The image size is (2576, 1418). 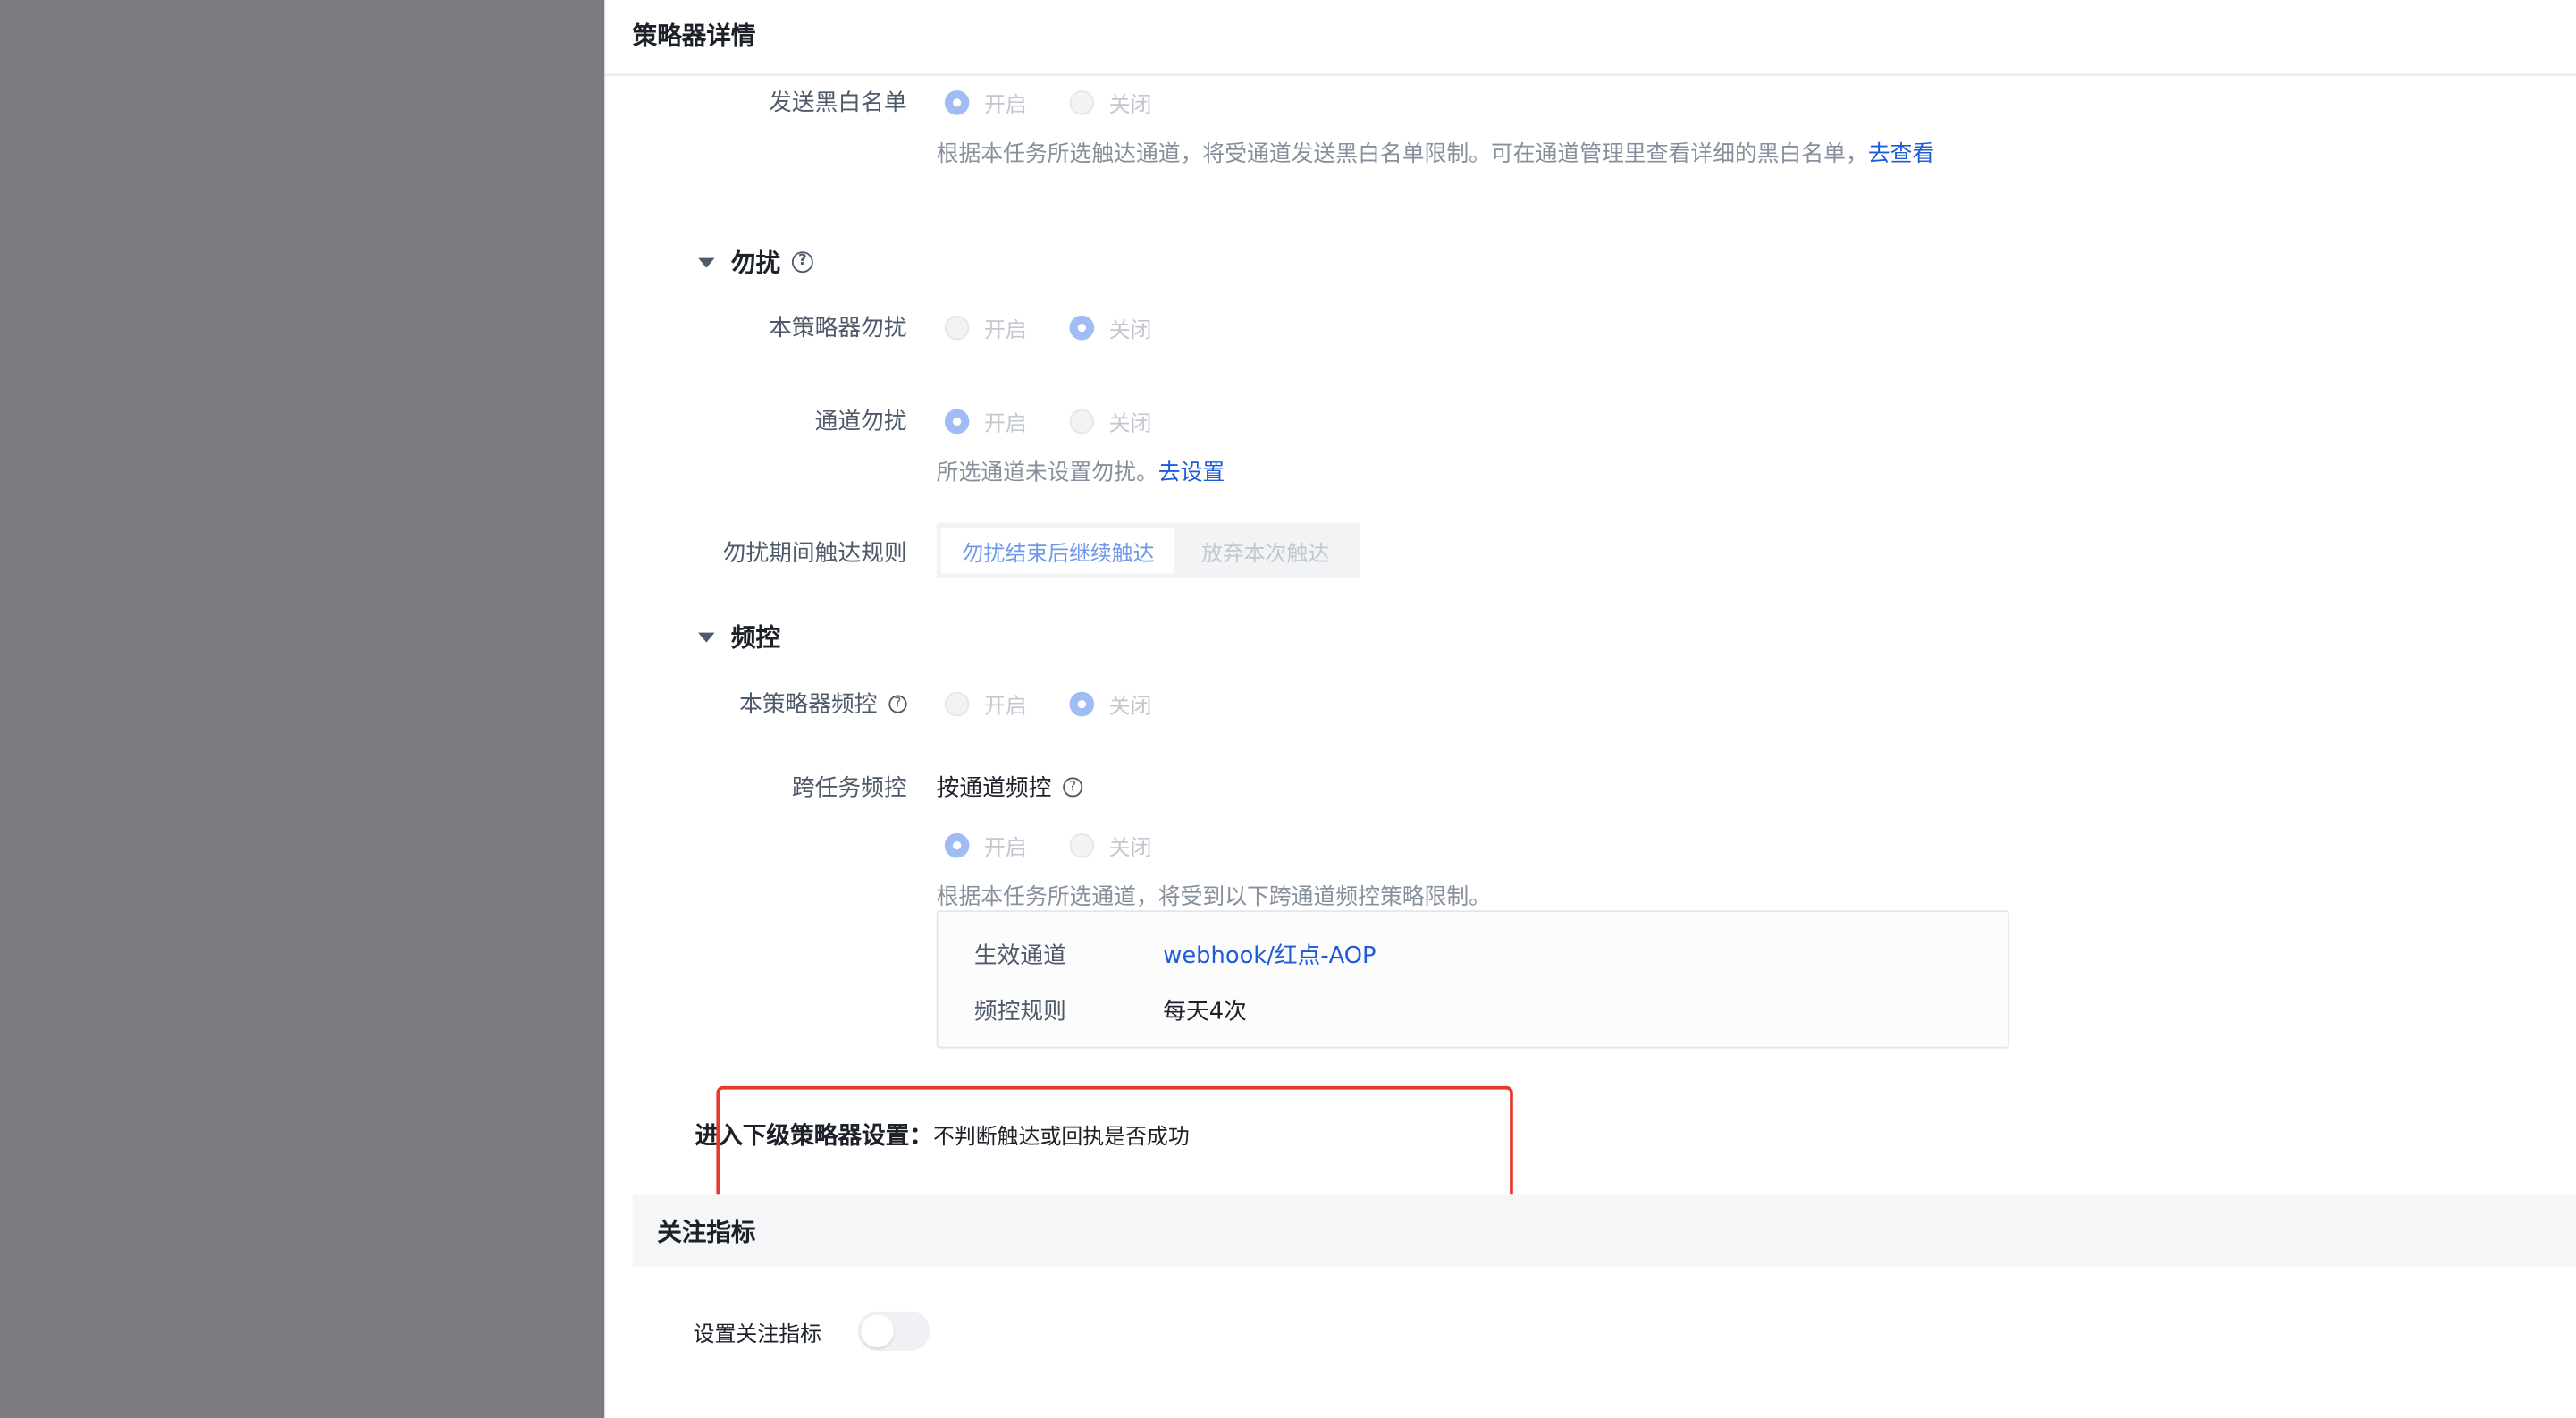 I want to click on effective-channel-link: webhook/红点-AOP, so click(x=1269, y=955).